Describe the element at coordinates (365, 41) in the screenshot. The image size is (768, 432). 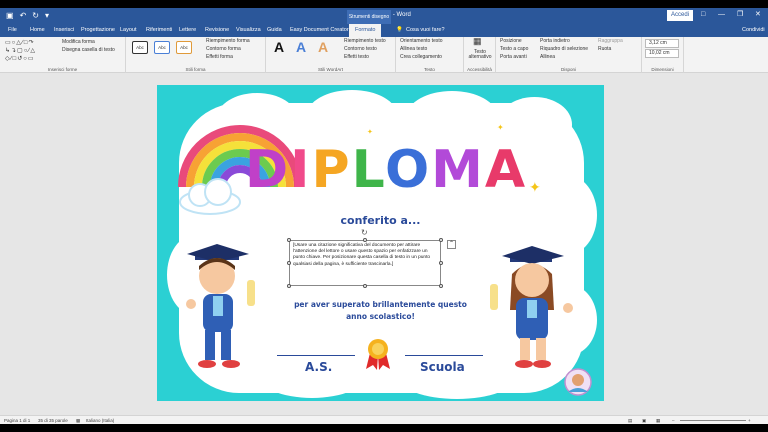
I see `text-fill-button: Riempimento testo` at that location.